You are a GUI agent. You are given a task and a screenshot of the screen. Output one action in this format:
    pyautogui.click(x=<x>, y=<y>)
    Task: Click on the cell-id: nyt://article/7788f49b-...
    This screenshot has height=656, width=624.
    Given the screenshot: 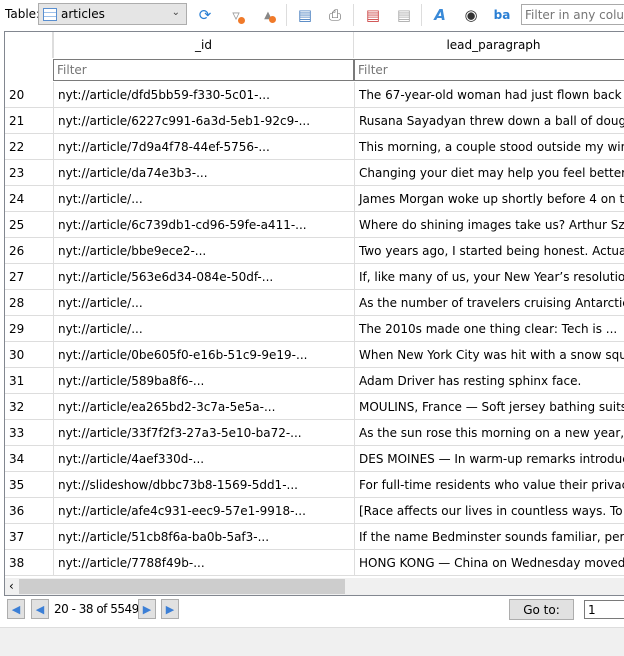 What is the action you would take?
    pyautogui.click(x=203, y=562)
    